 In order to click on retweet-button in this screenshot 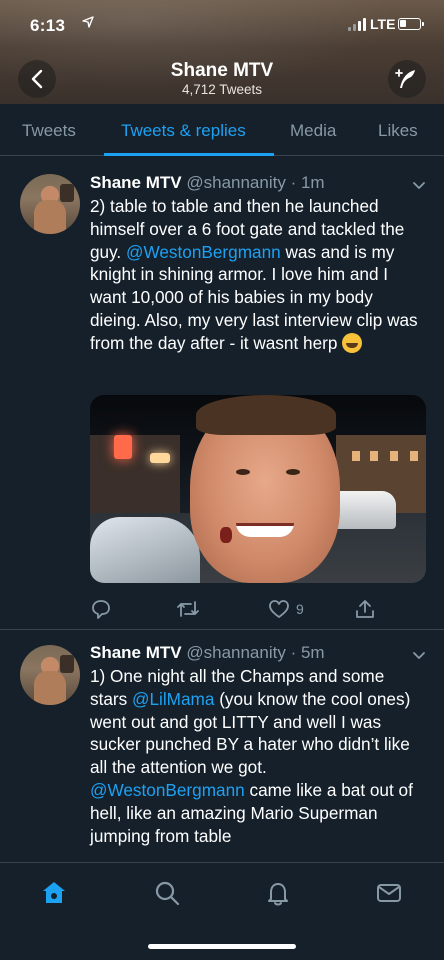, I will do `click(188, 609)`.